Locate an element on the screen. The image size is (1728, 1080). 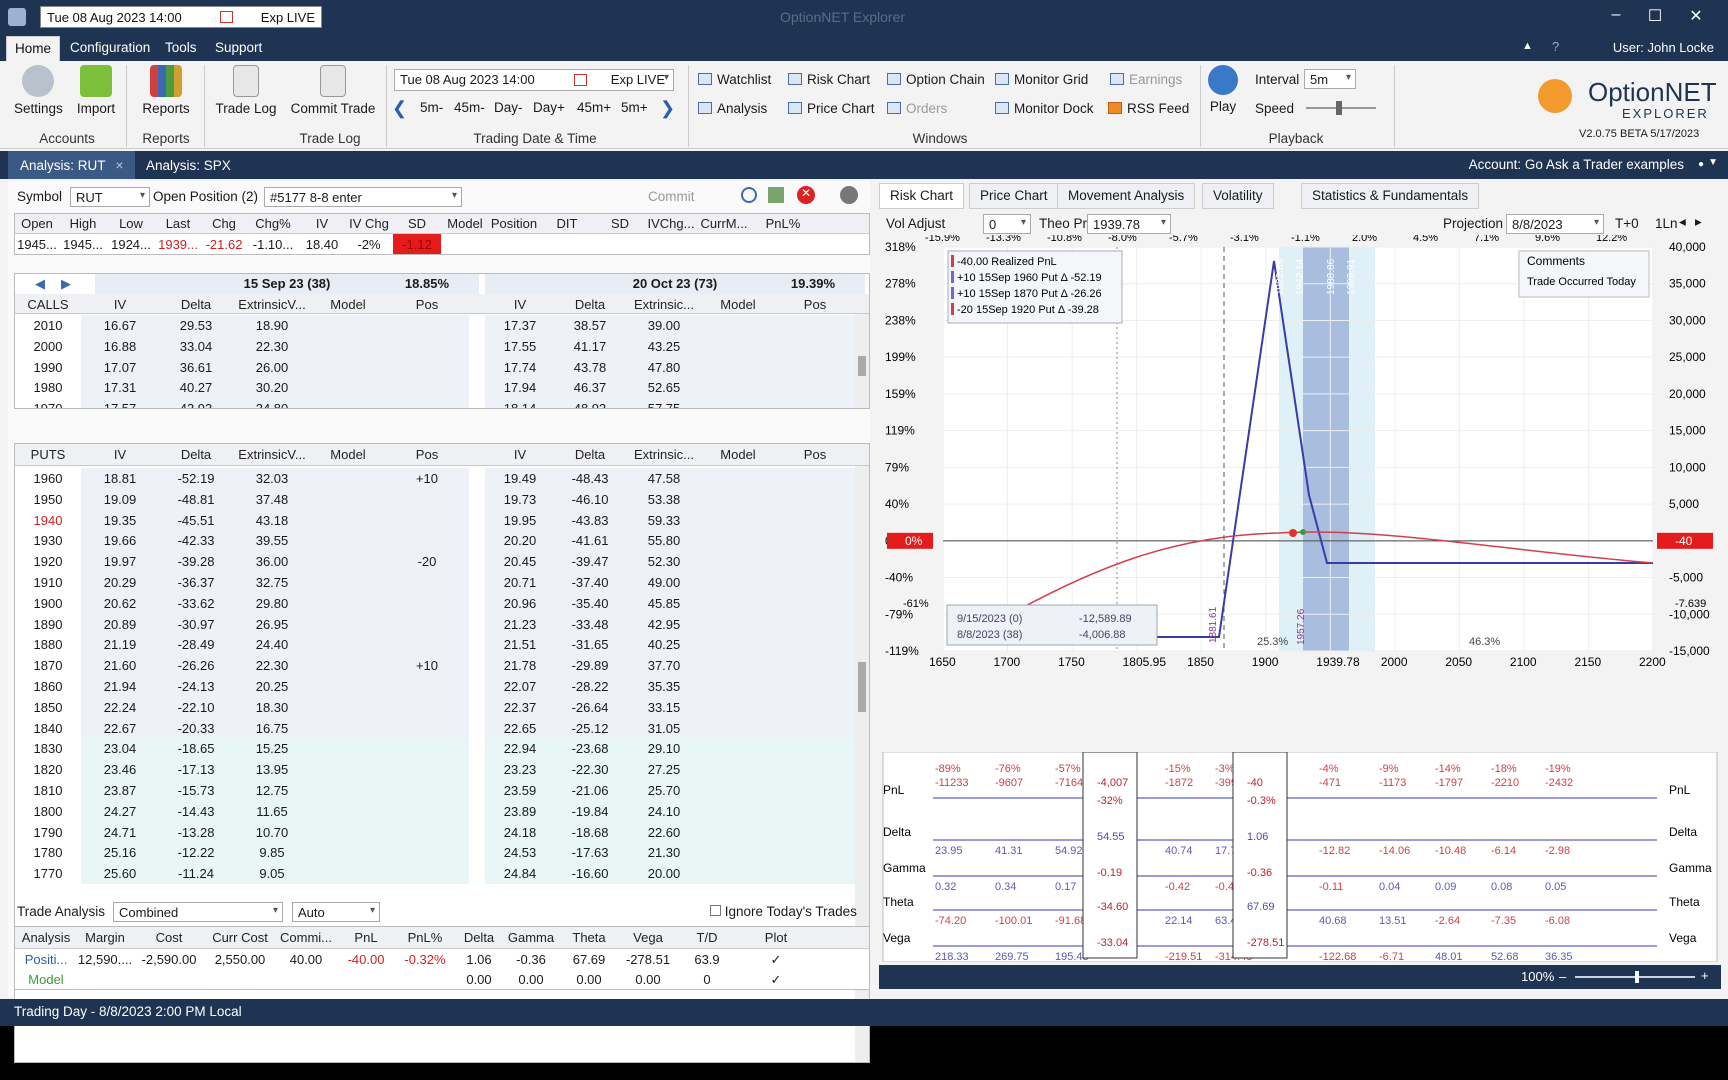
earnings-button: Earnings is located at coordinates (1146, 79).